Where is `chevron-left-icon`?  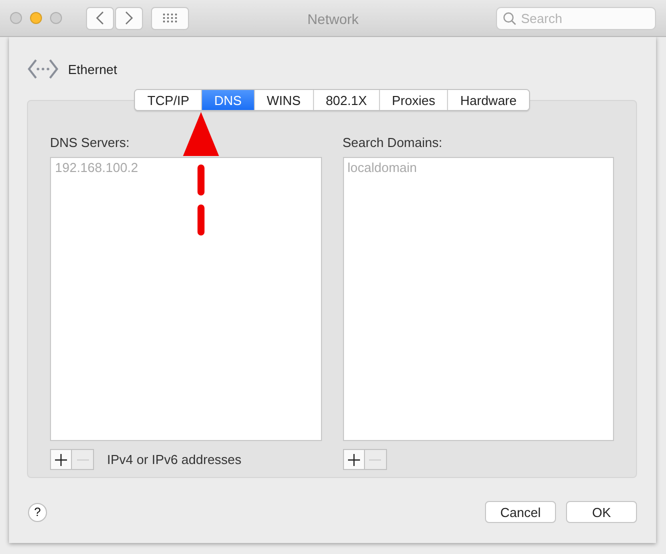
chevron-left-icon is located at coordinates (100, 18).